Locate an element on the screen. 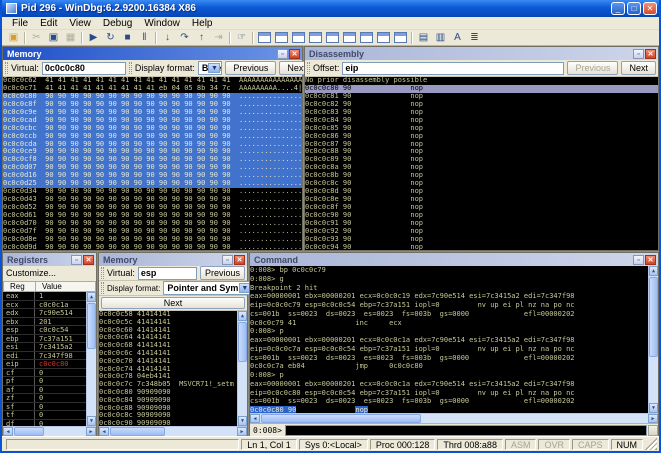  step-out-icon: ↑ is located at coordinates (201, 38).